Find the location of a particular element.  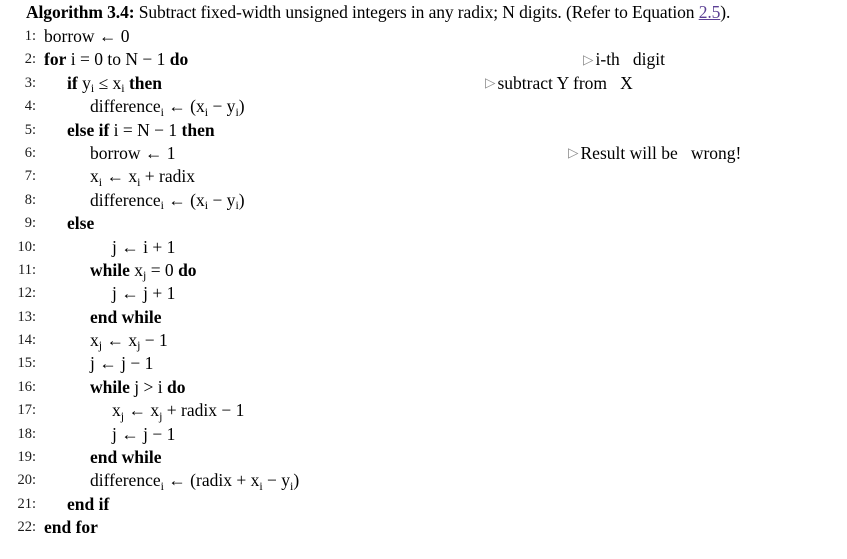

line-comment: ▷ Result will be wrong! is located at coordinates (654, 154).